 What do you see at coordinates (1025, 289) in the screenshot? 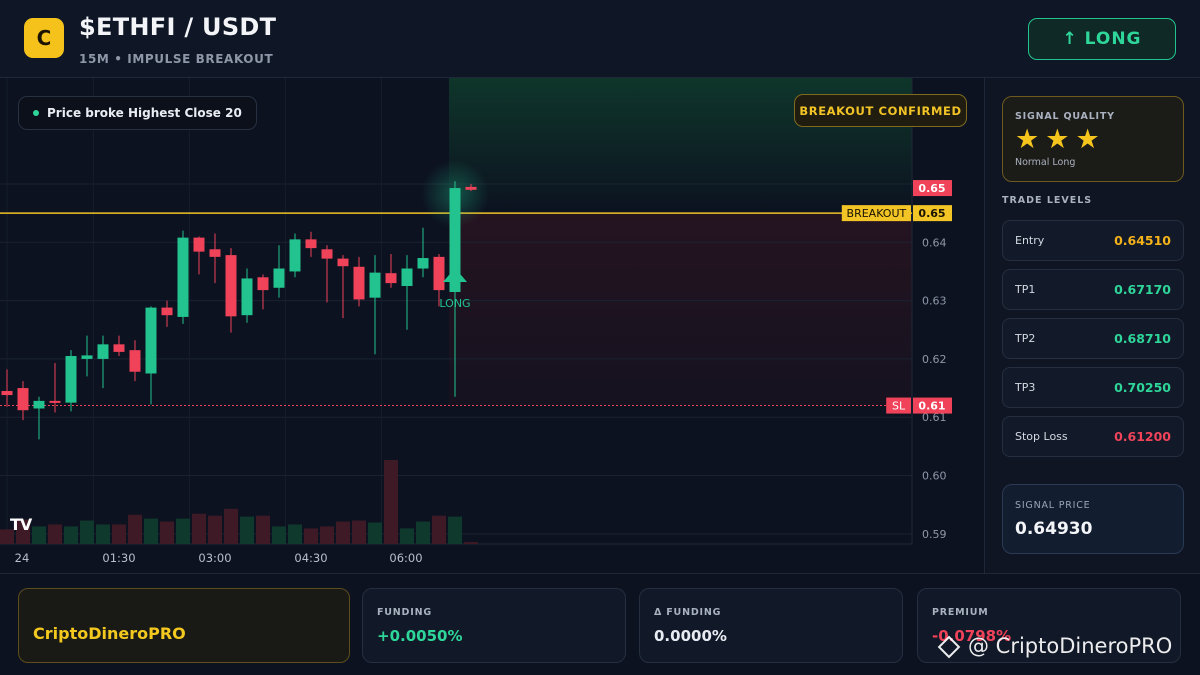
I see `trade-level-name: TP1` at bounding box center [1025, 289].